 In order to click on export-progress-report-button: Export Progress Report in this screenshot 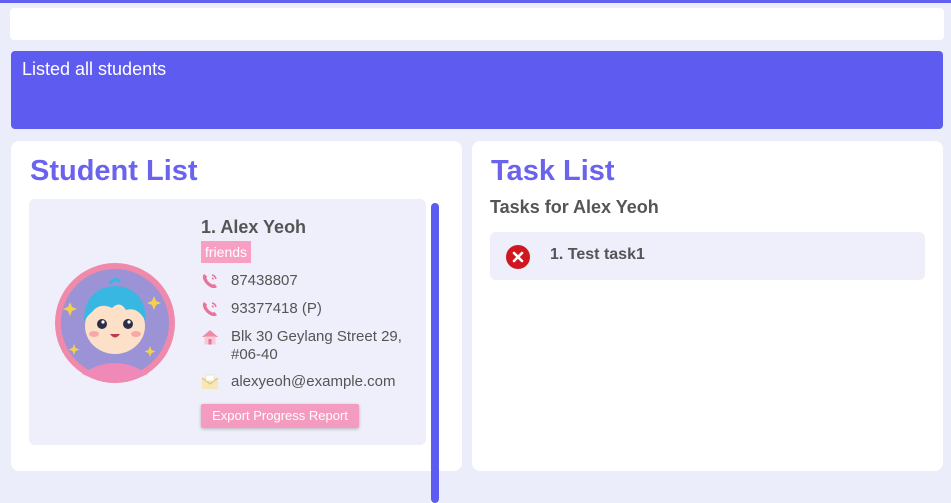, I will do `click(280, 416)`.